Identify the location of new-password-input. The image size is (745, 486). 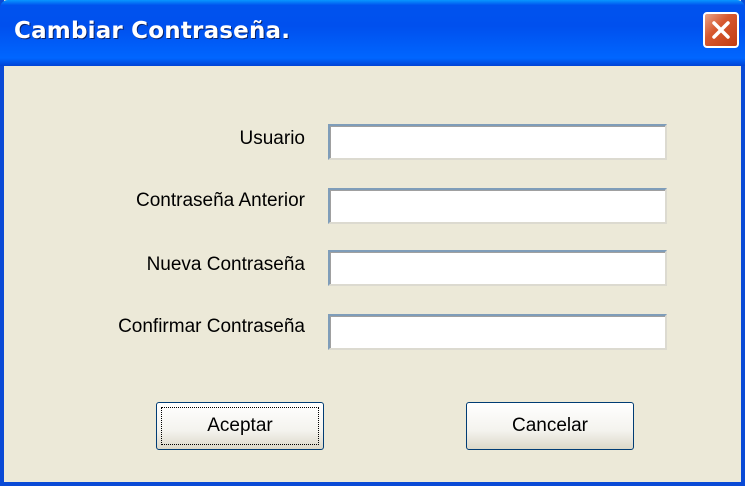
(497, 268).